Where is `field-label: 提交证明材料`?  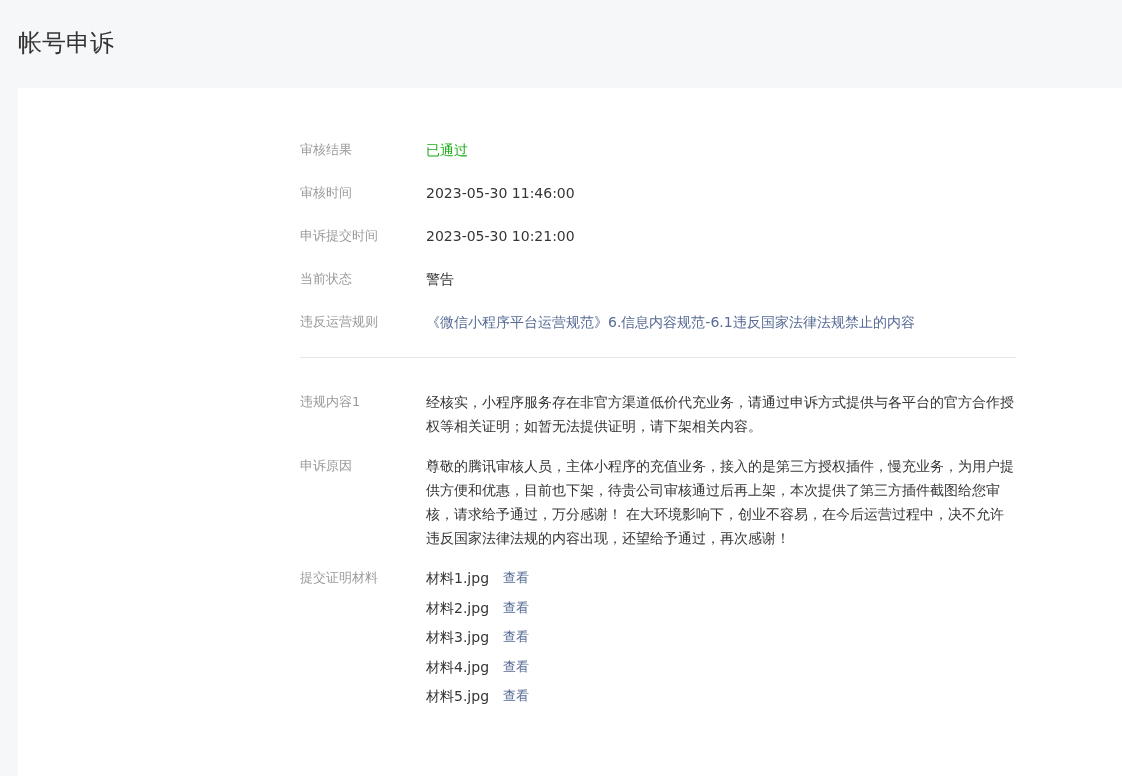 field-label: 提交证明材料 is located at coordinates (339, 578).